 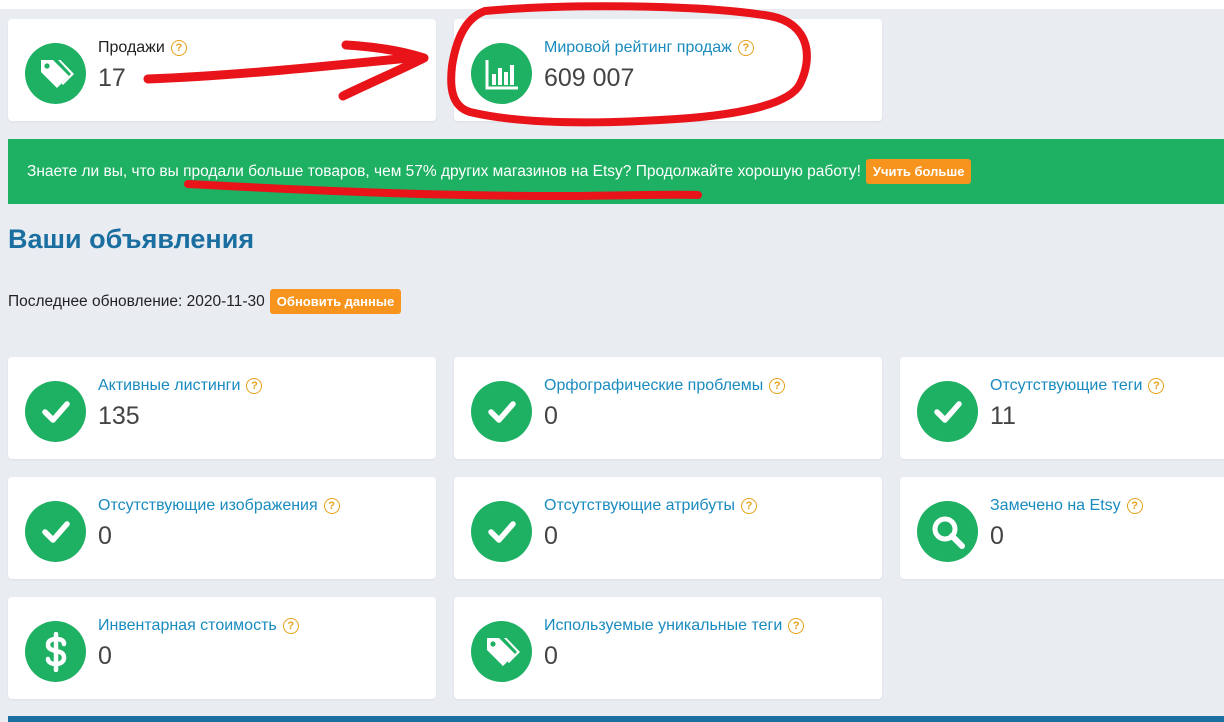 What do you see at coordinates (1066, 506) in the screenshot?
I see `card-title: Замечено на Etsy ?` at bounding box center [1066, 506].